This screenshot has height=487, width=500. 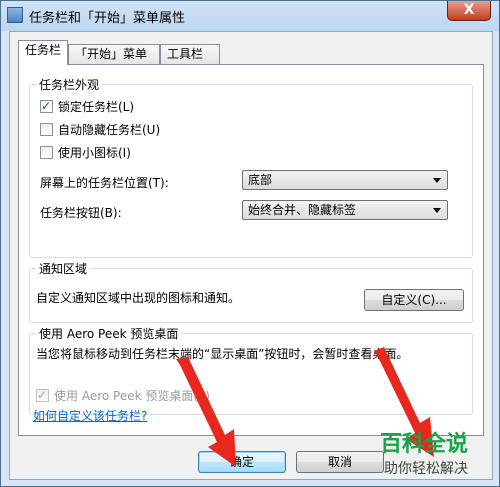 I want to click on help-link: 如何自定义该任务栏?, so click(x=90, y=415).